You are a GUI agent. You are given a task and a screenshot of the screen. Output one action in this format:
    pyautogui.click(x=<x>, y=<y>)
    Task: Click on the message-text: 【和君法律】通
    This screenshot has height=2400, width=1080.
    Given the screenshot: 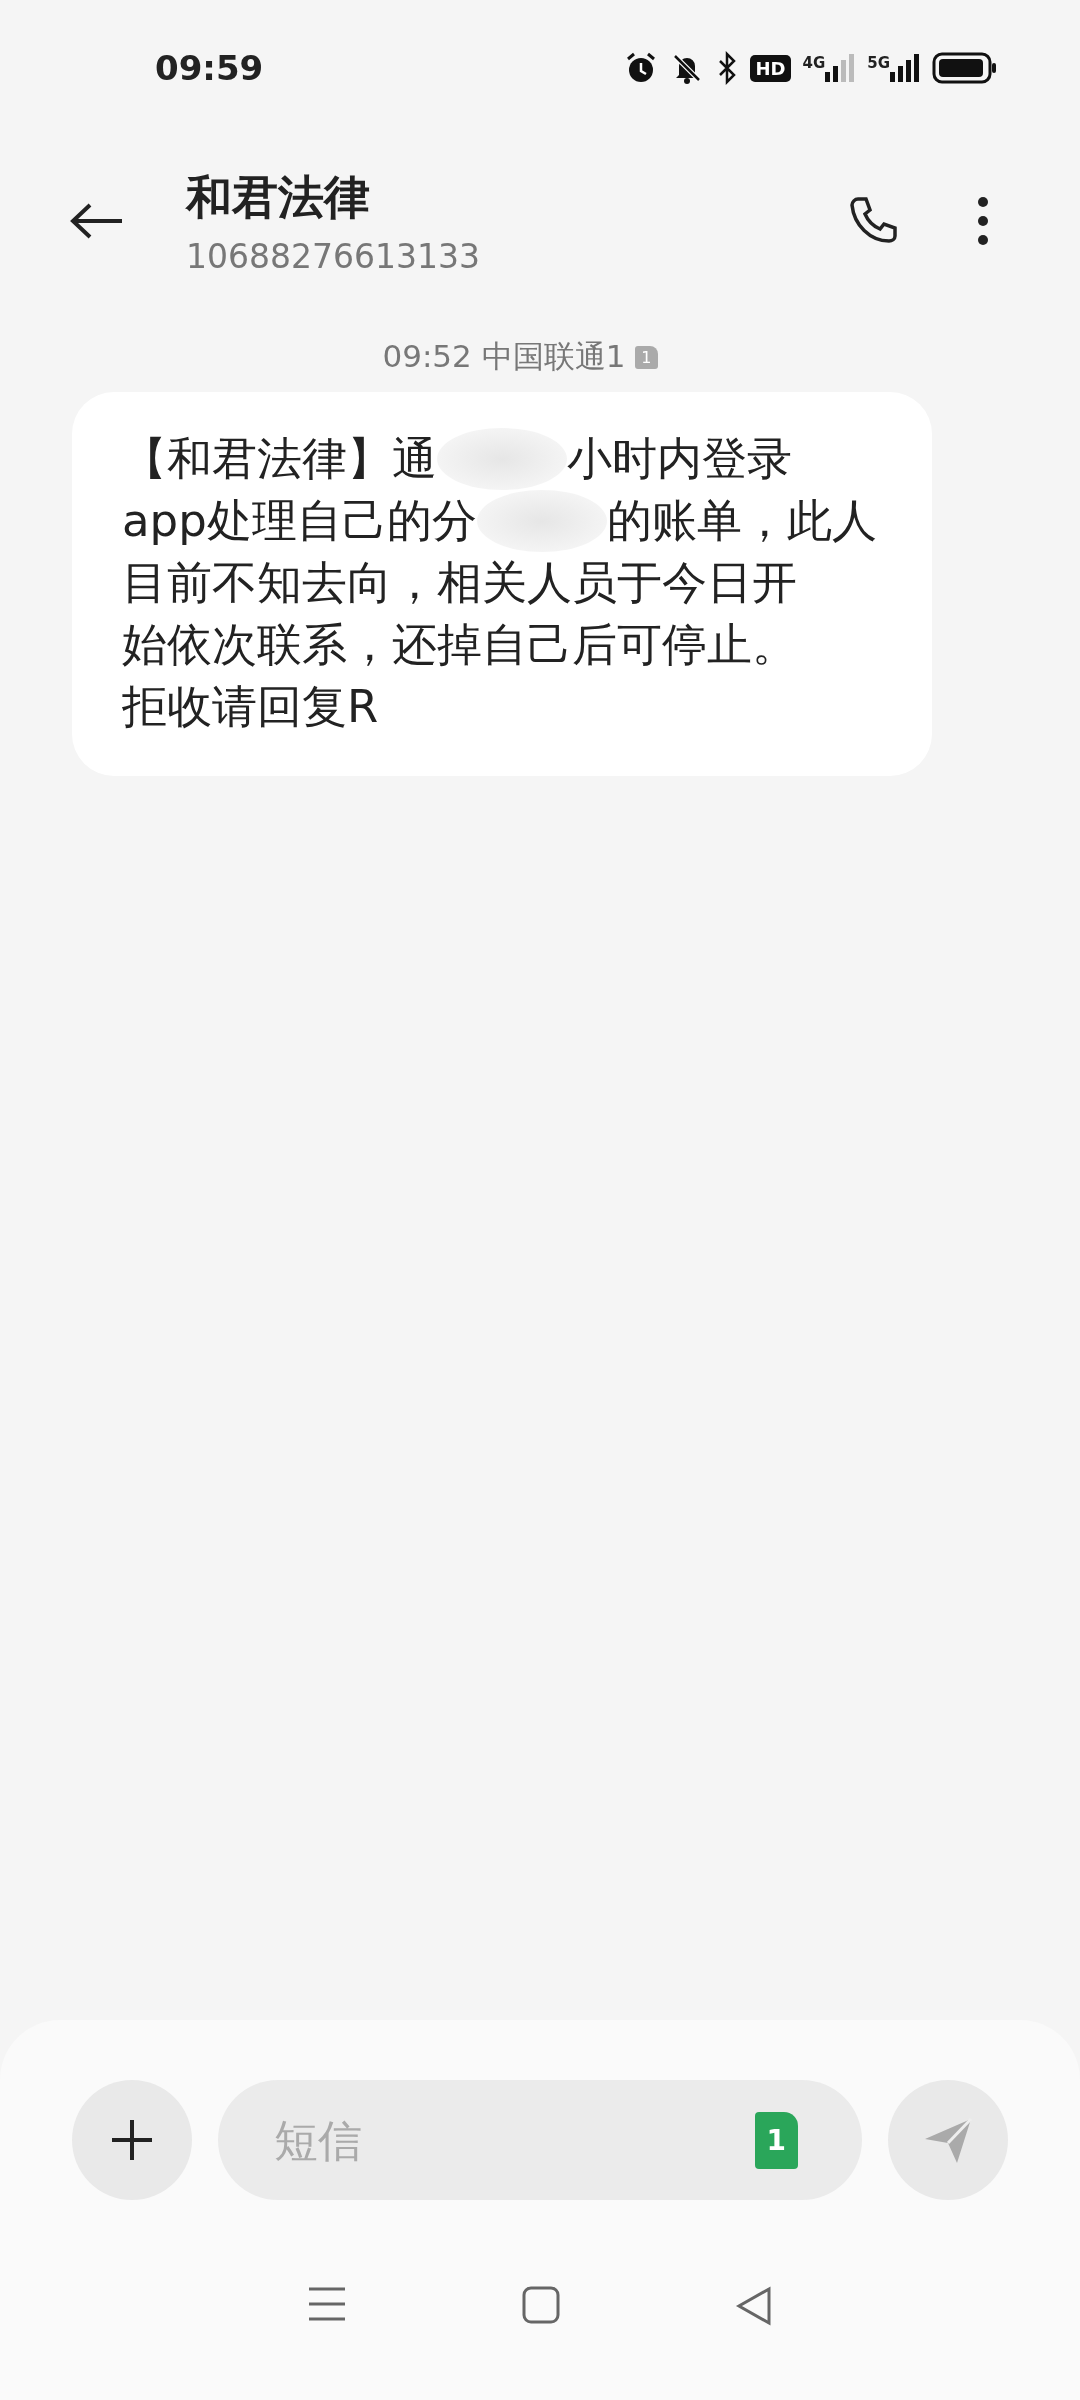 What is the action you would take?
    pyautogui.click(x=279, y=459)
    